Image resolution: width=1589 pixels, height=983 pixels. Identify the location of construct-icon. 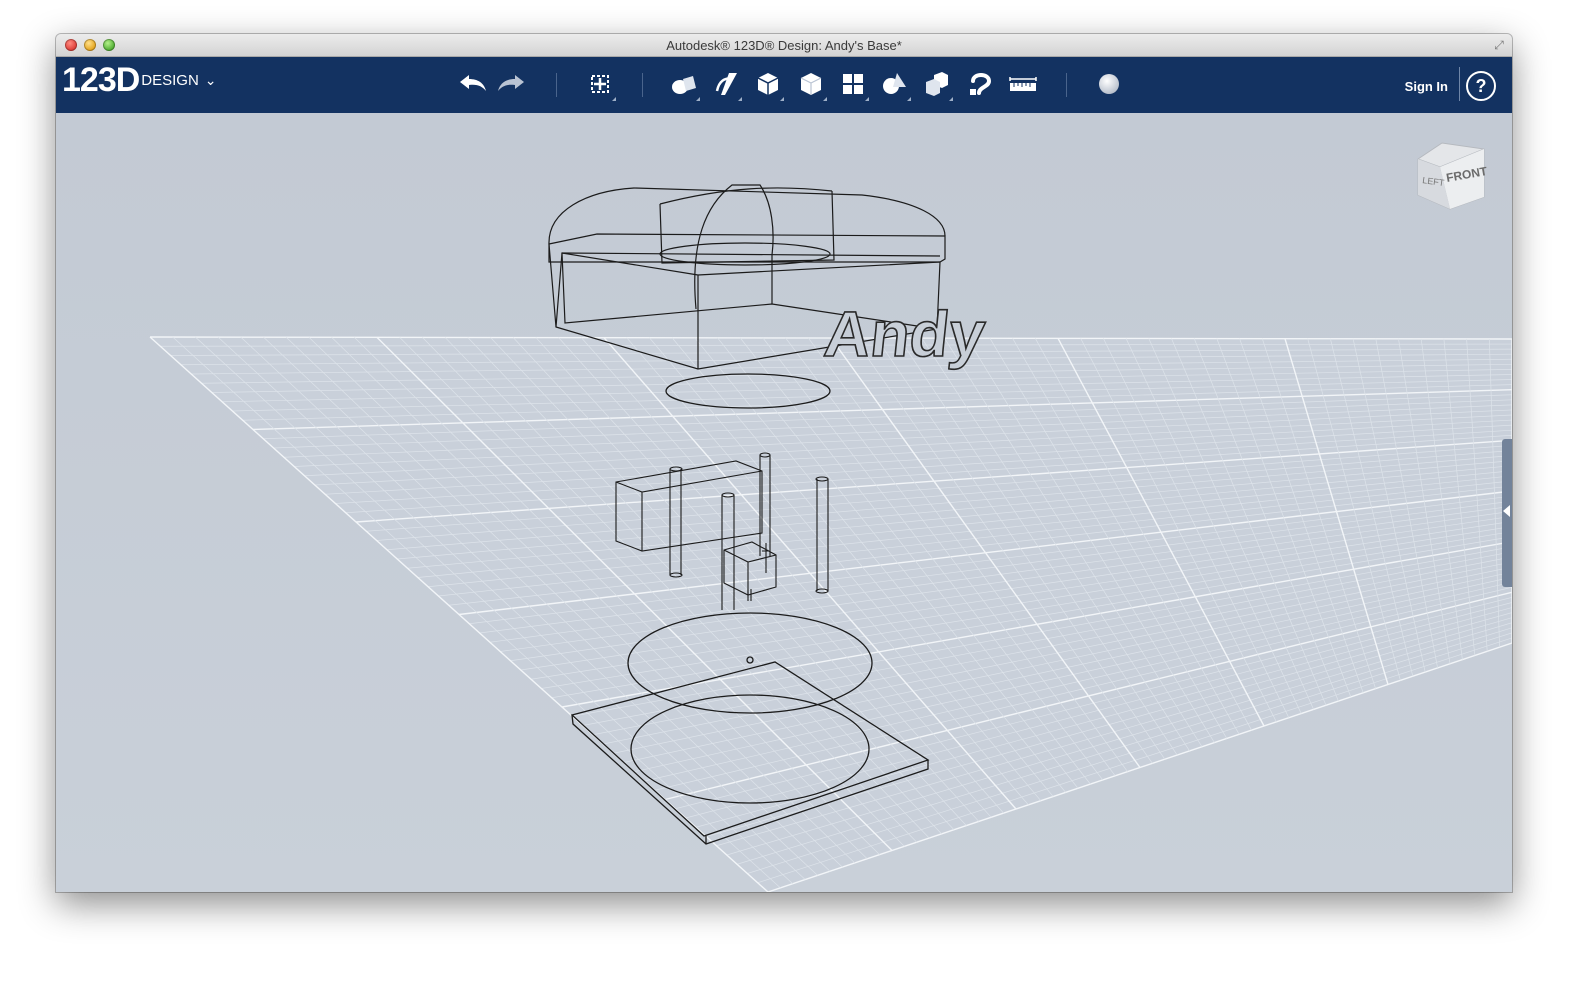
(768, 84).